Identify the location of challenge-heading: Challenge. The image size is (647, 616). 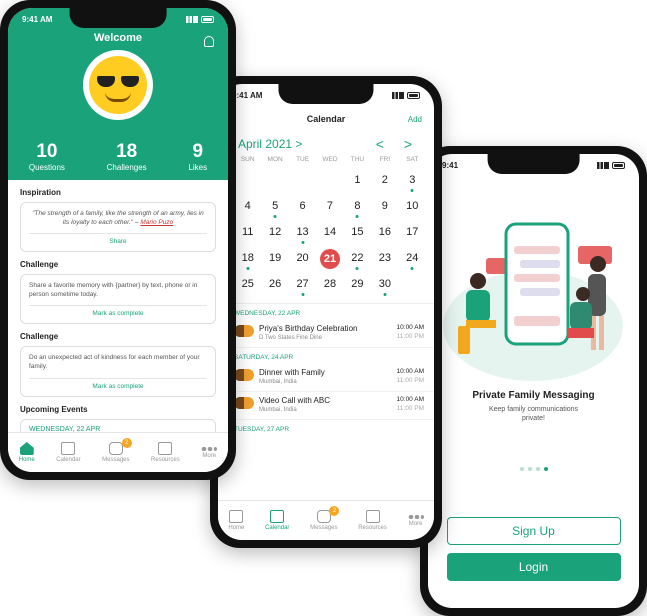
(39, 265).